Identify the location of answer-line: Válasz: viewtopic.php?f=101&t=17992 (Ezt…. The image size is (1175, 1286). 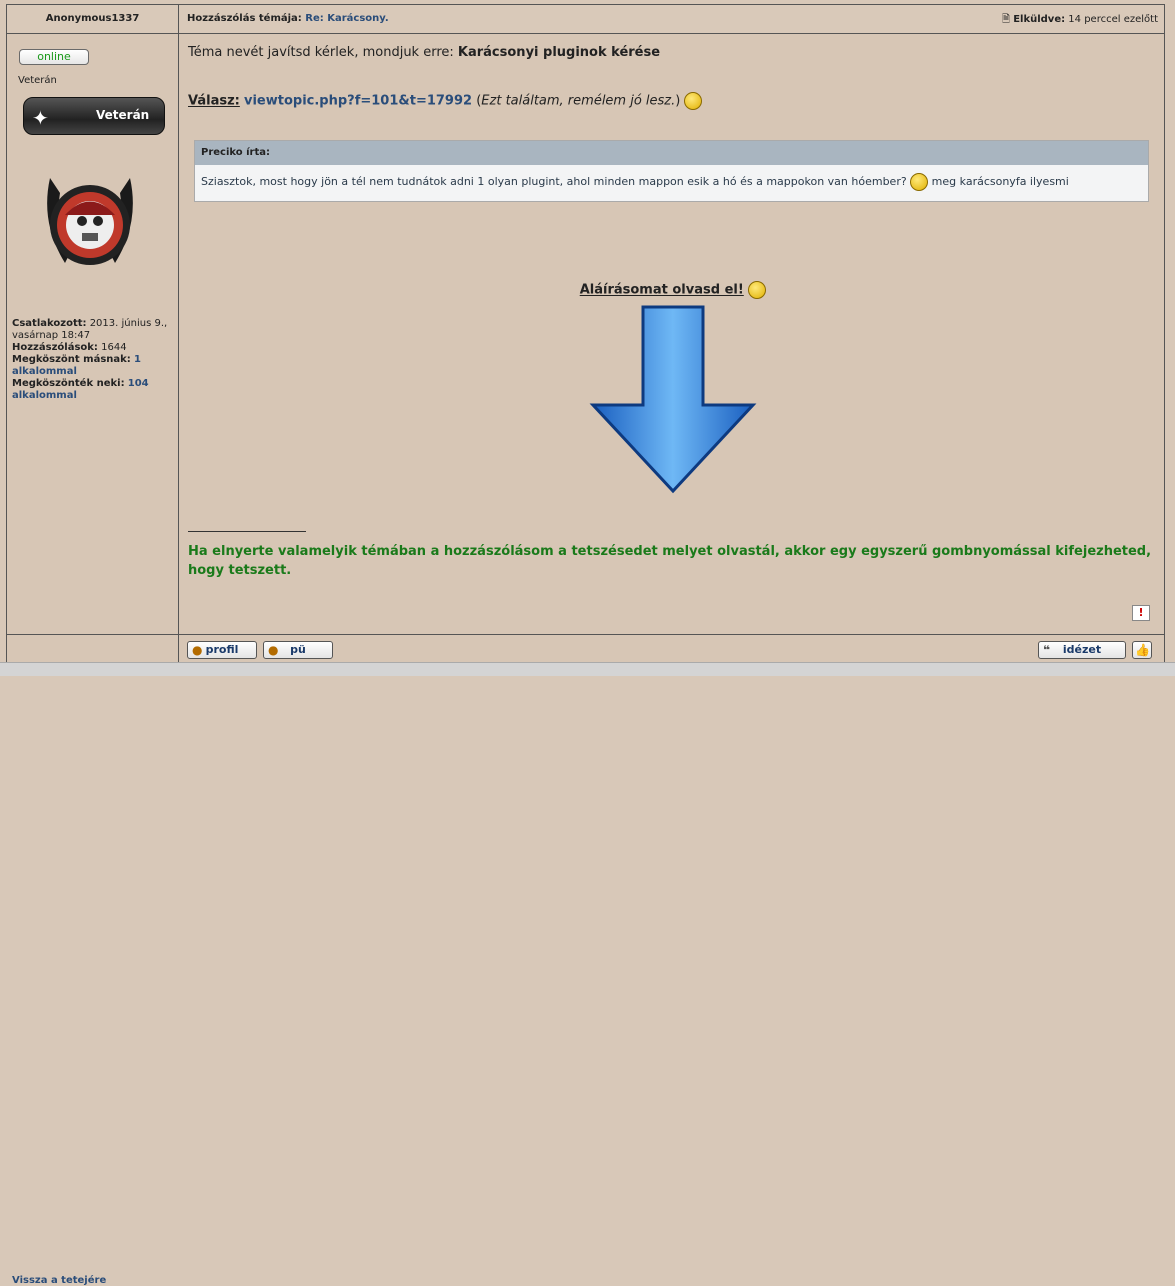
(445, 101).